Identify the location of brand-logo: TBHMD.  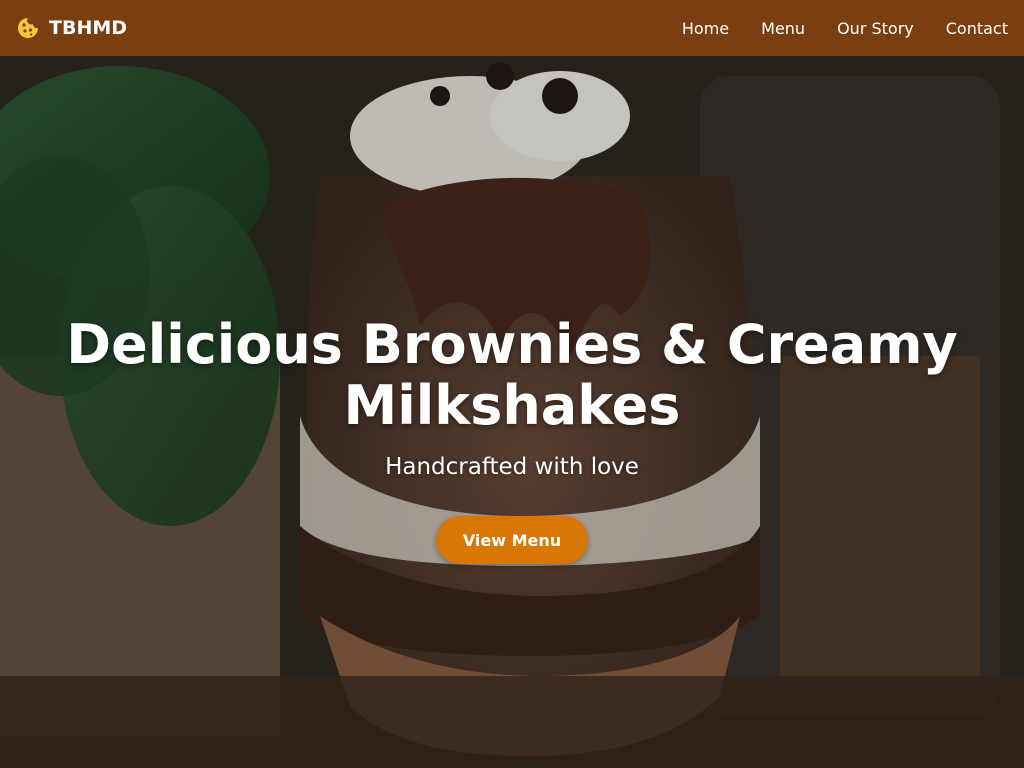
(71, 28).